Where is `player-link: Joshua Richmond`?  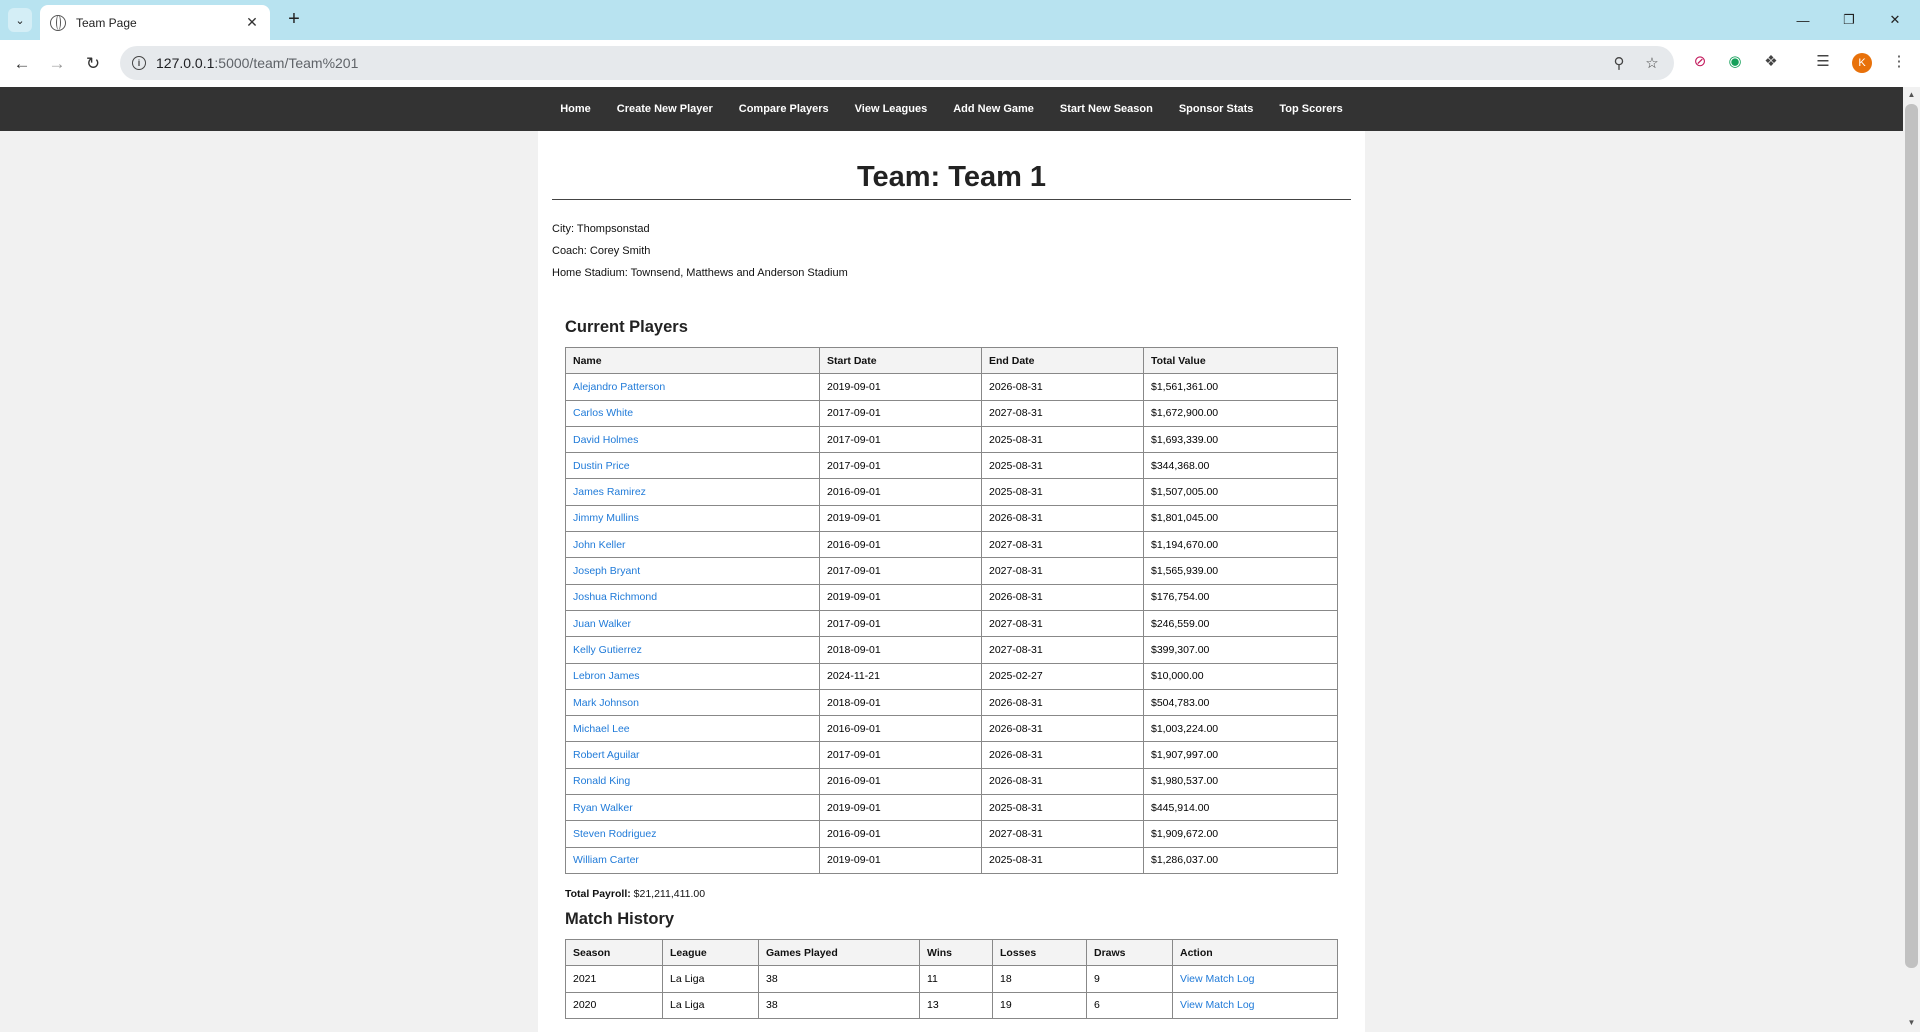 player-link: Joshua Richmond is located at coordinates (615, 597).